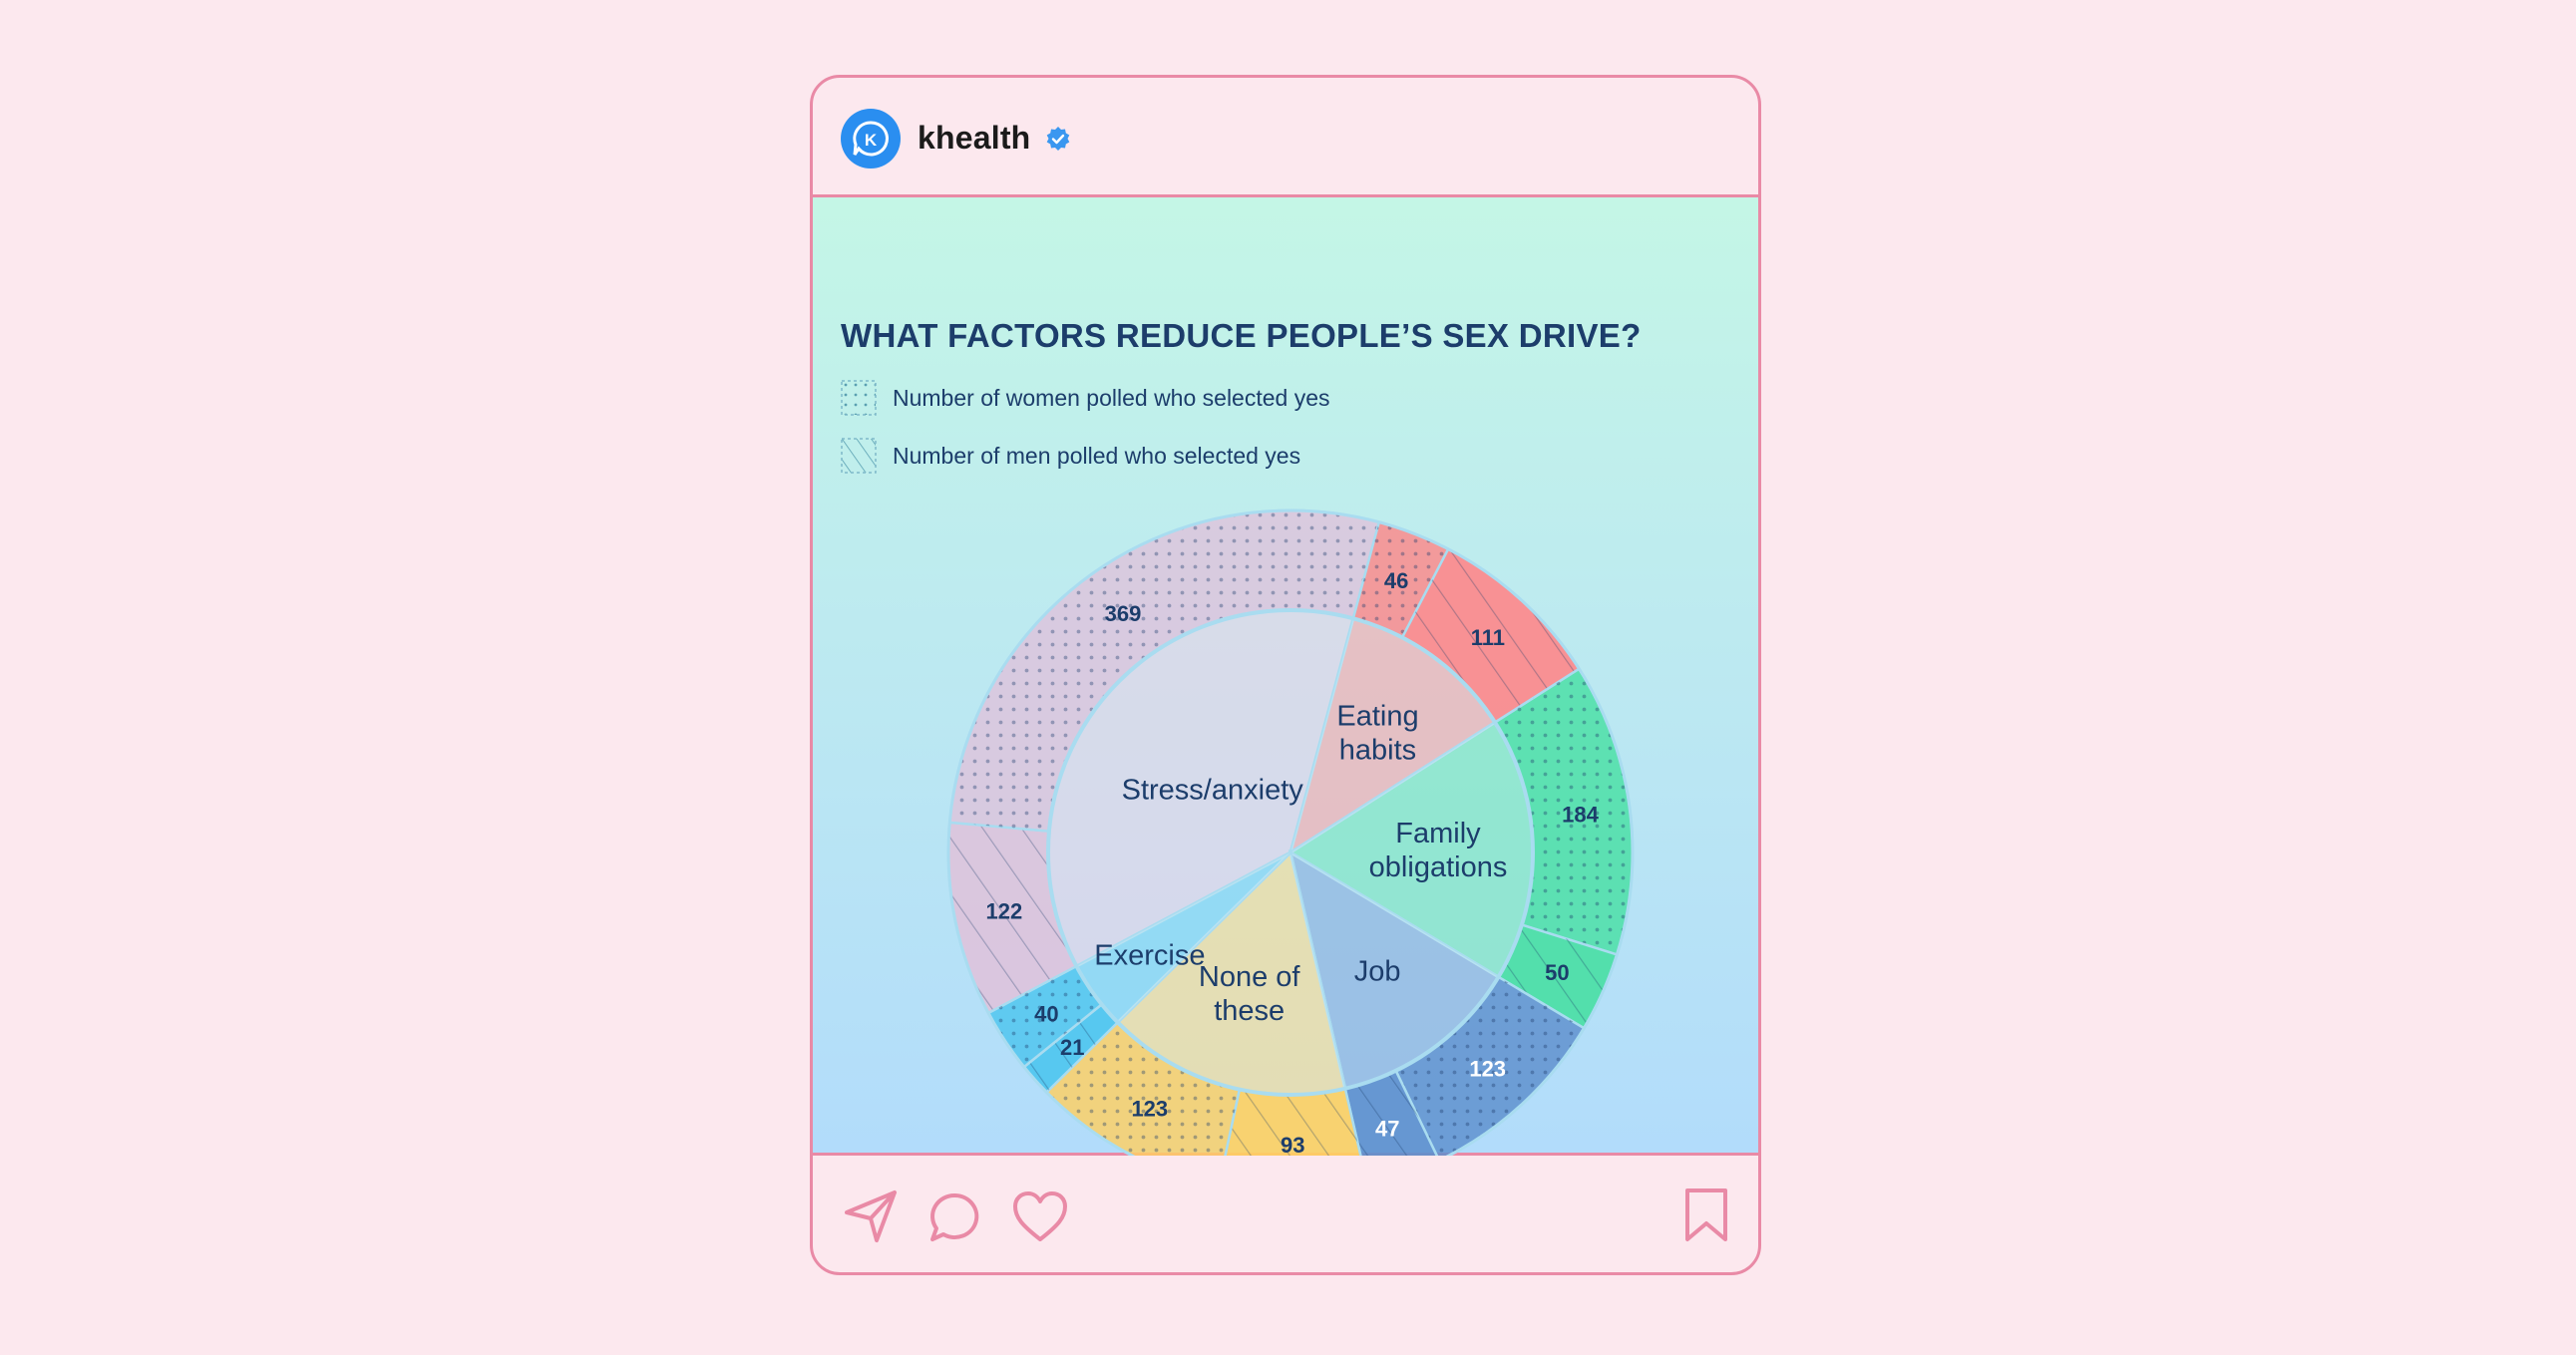 The width and height of the screenshot is (2576, 1355). I want to click on pie-rings, so click(1290, 832).